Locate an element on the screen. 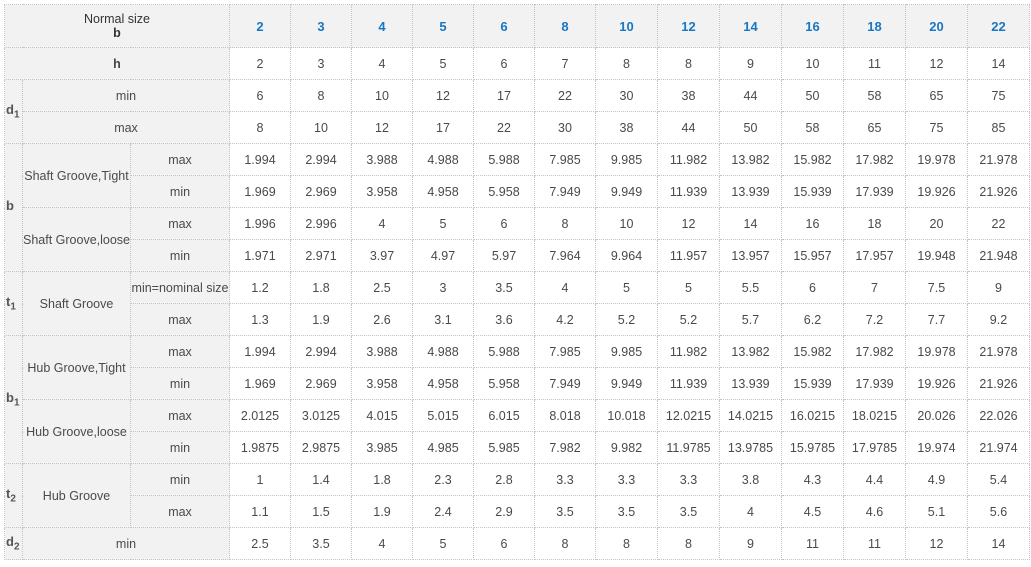 This screenshot has width=1031, height=567. value-cell: 22 is located at coordinates (504, 127).